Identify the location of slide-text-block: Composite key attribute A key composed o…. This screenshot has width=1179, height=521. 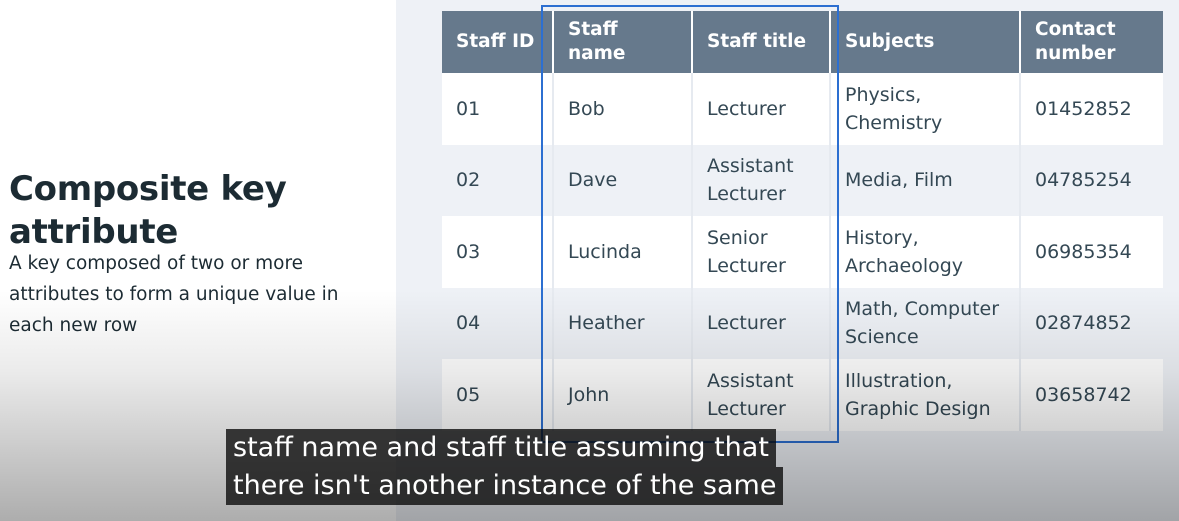
(194, 254).